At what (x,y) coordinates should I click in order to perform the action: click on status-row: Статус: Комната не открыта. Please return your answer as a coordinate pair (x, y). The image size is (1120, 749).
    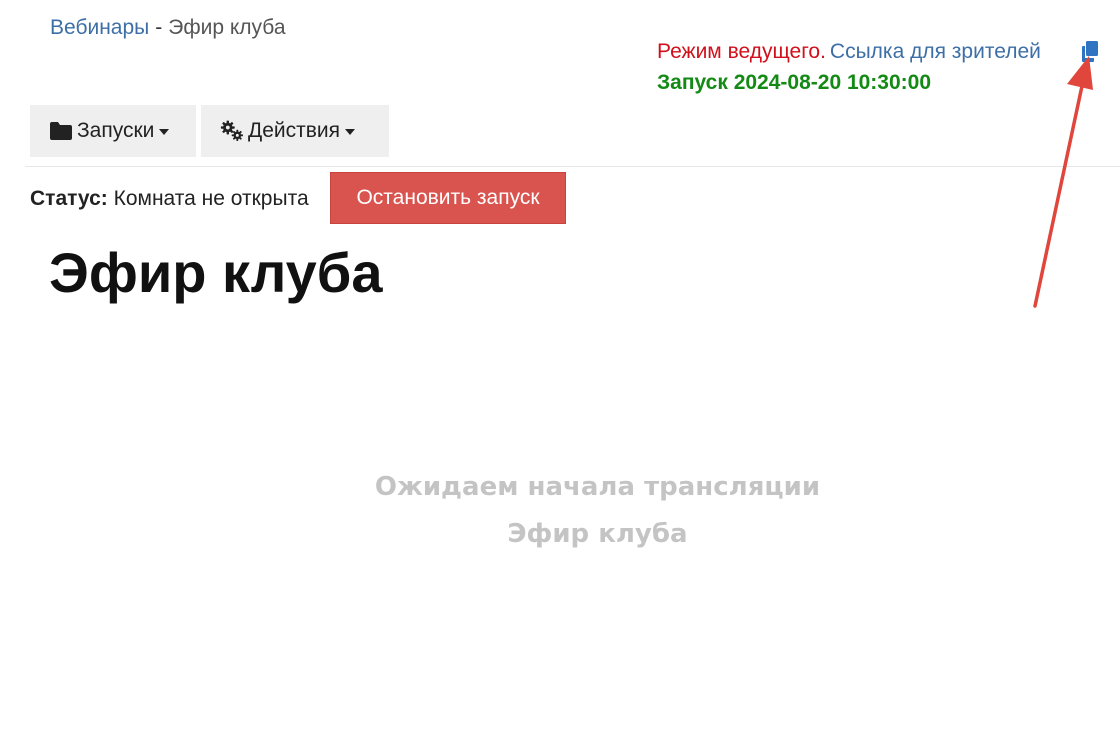
    Looking at the image, I should click on (169, 199).